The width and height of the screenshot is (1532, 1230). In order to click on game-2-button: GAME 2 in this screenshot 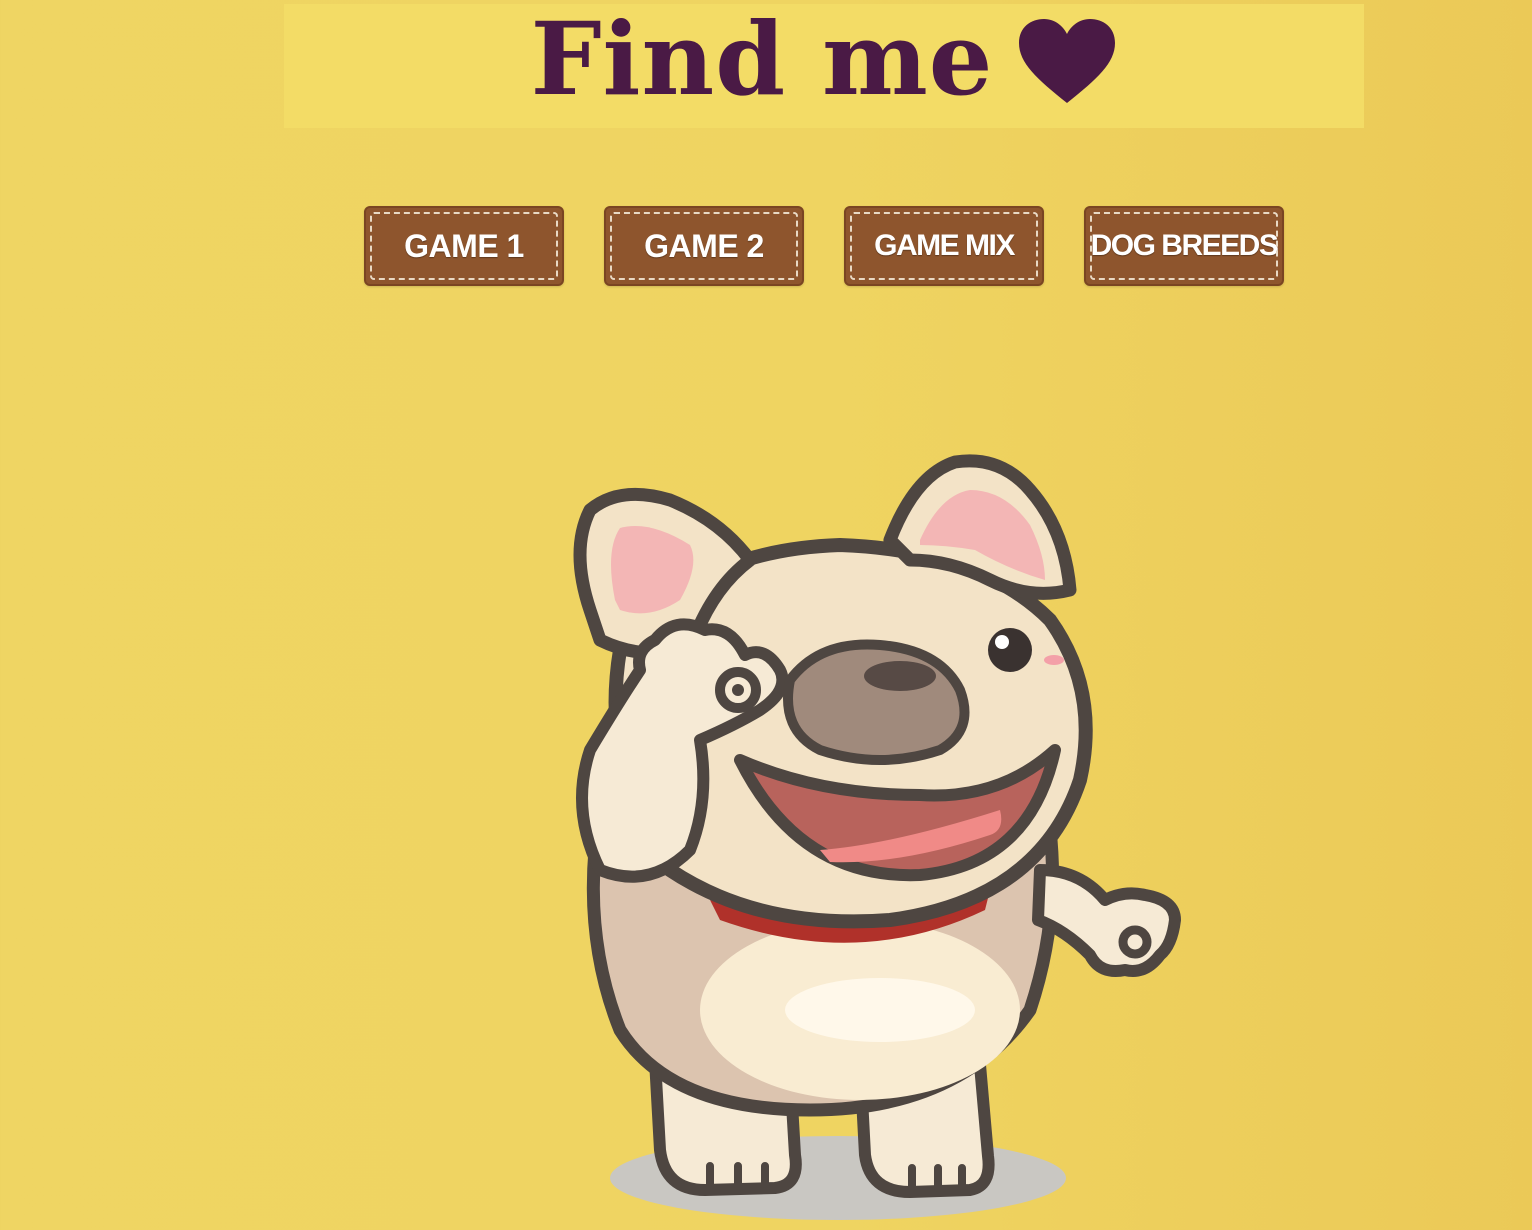, I will do `click(704, 246)`.